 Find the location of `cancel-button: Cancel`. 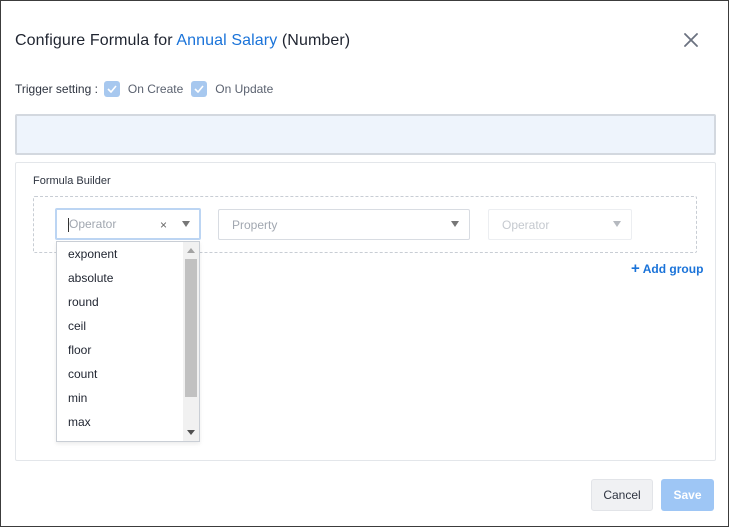

cancel-button: Cancel is located at coordinates (622, 495).